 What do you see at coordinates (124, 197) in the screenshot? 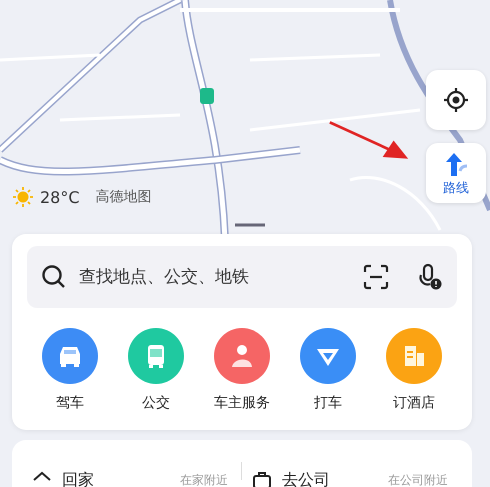
I see `brand-text: 高德地图` at bounding box center [124, 197].